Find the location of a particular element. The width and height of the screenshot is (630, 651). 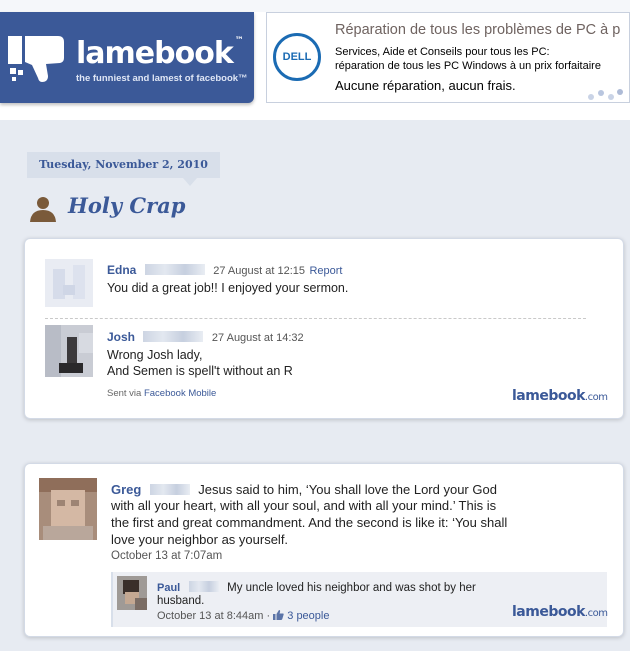

report-link: Report is located at coordinates (325, 271).